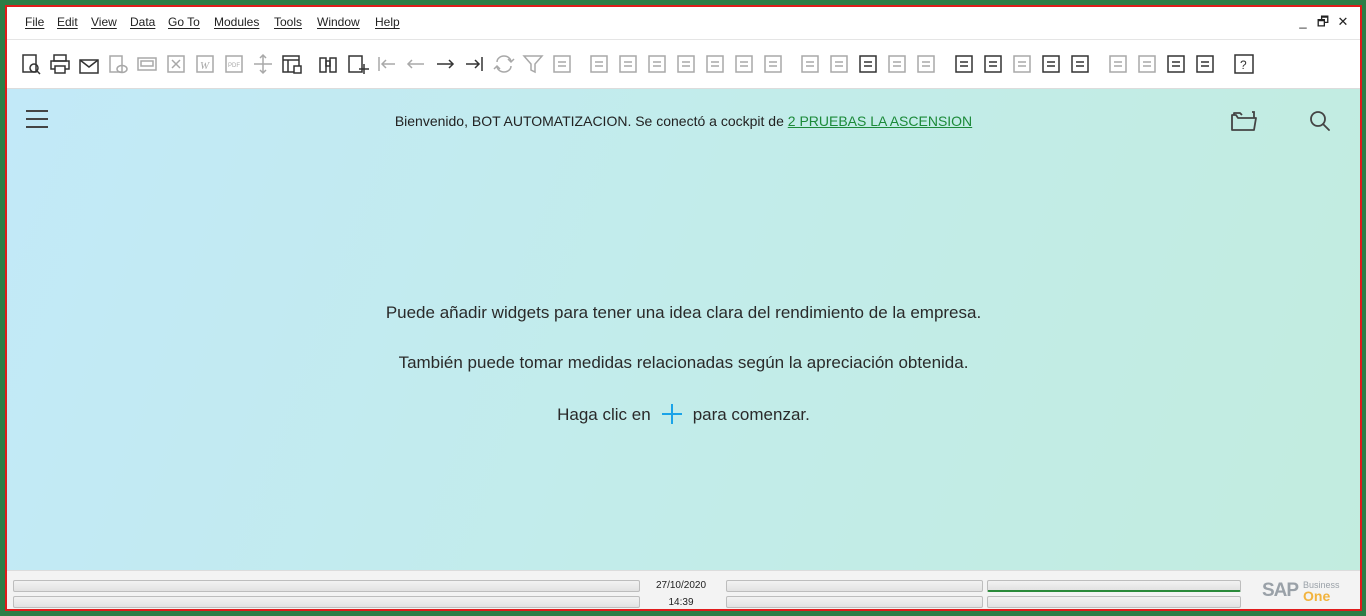  Describe the element at coordinates (1114, 586) in the screenshot. I see `status-field-c` at that location.